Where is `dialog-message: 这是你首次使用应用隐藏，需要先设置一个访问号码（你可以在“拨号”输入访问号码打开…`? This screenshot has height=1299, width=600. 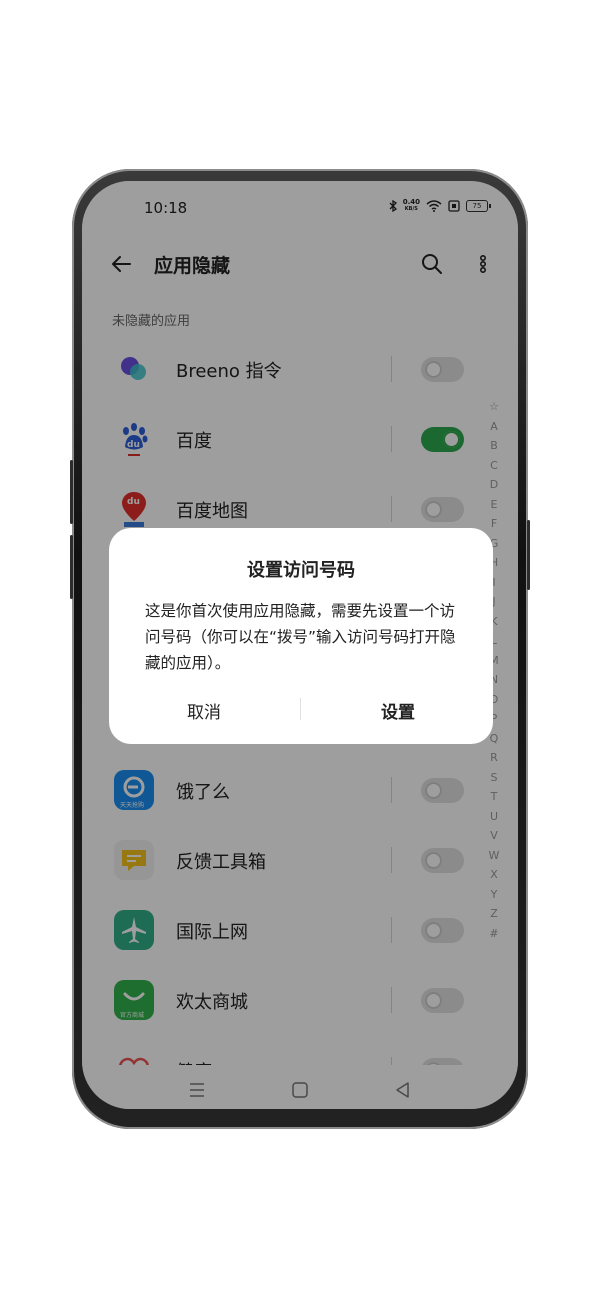 dialog-message: 这是你首次使用应用隐藏，需要先设置一个访问号码（你可以在“拨号”输入访问号码打开… is located at coordinates (300, 637).